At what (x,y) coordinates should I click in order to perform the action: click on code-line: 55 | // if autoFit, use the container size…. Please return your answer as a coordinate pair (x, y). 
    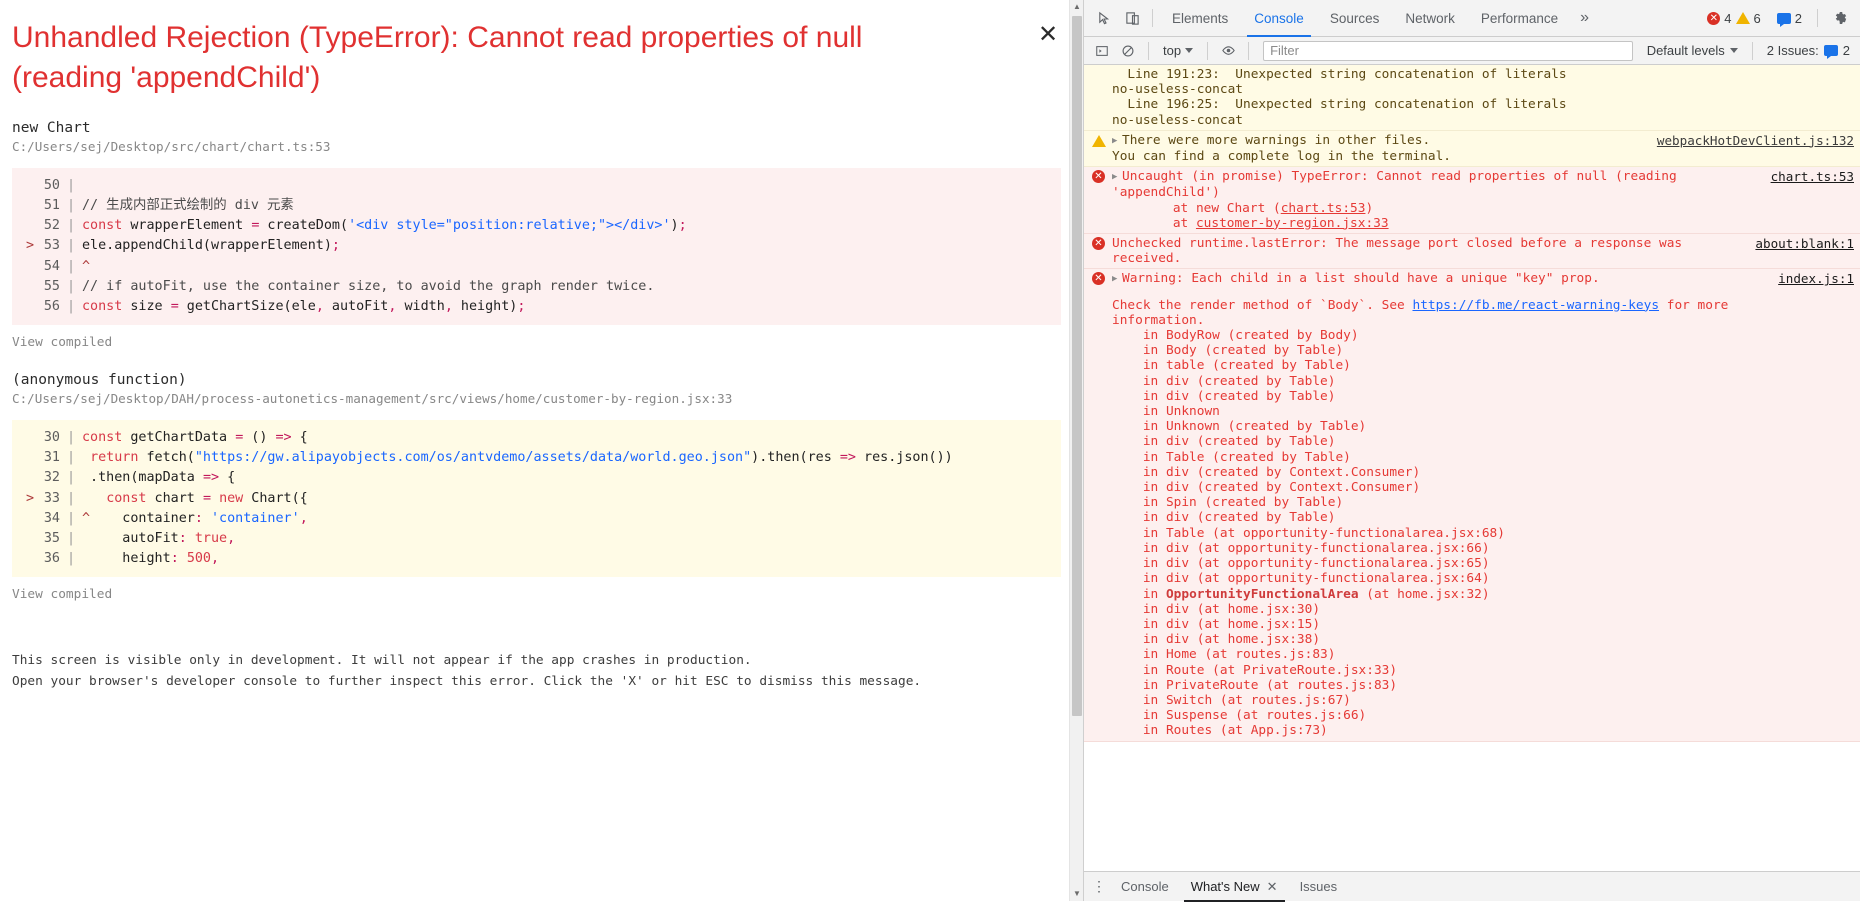
    Looking at the image, I should click on (536, 287).